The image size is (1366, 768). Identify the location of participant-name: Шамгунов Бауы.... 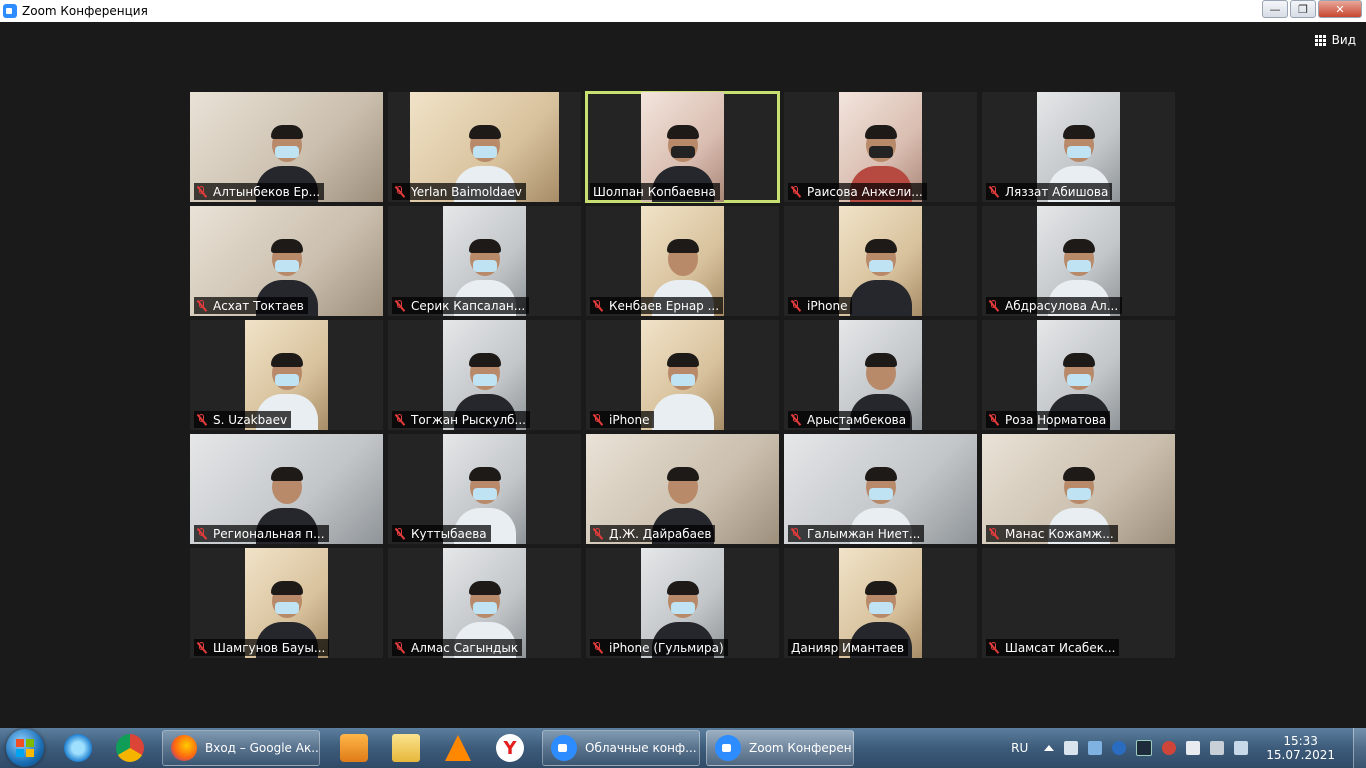
(269, 647).